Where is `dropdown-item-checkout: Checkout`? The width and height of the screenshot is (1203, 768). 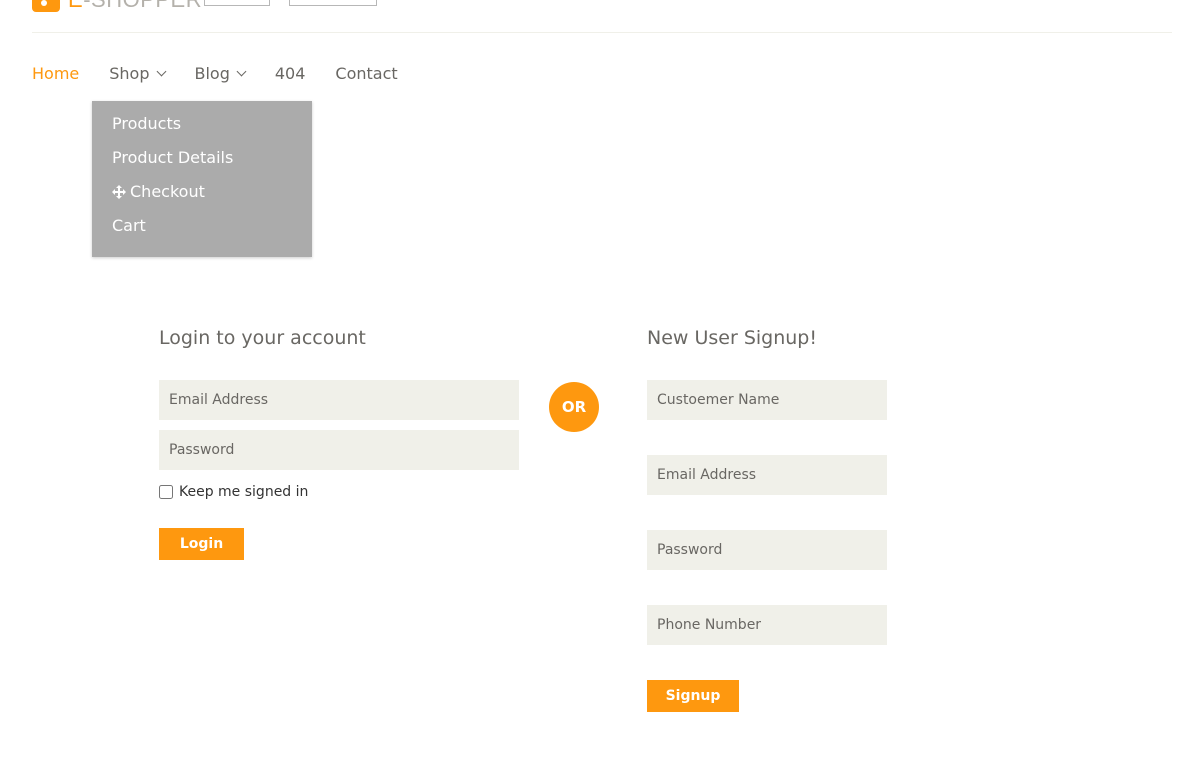 dropdown-item-checkout: Checkout is located at coordinates (202, 198).